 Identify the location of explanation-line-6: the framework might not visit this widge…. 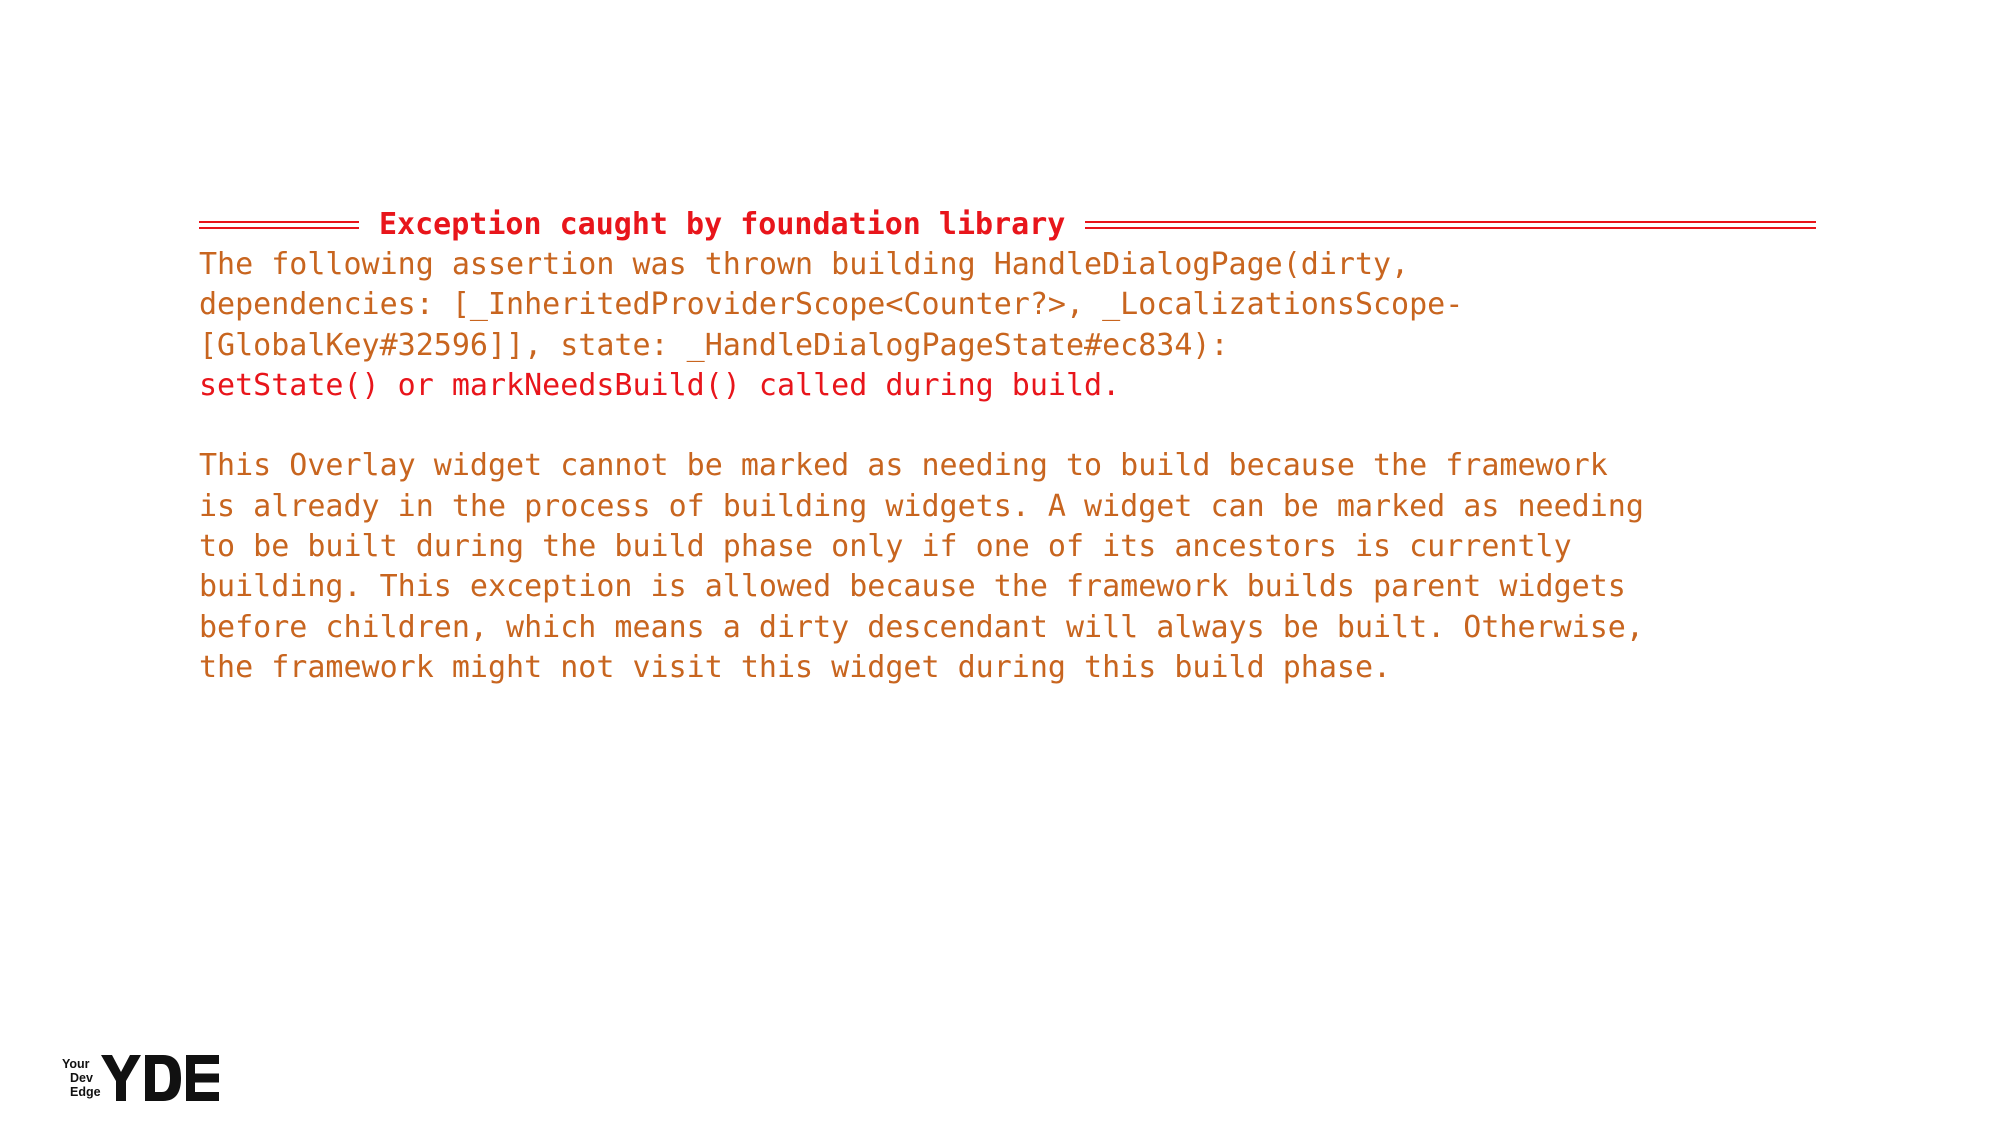
(795, 667).